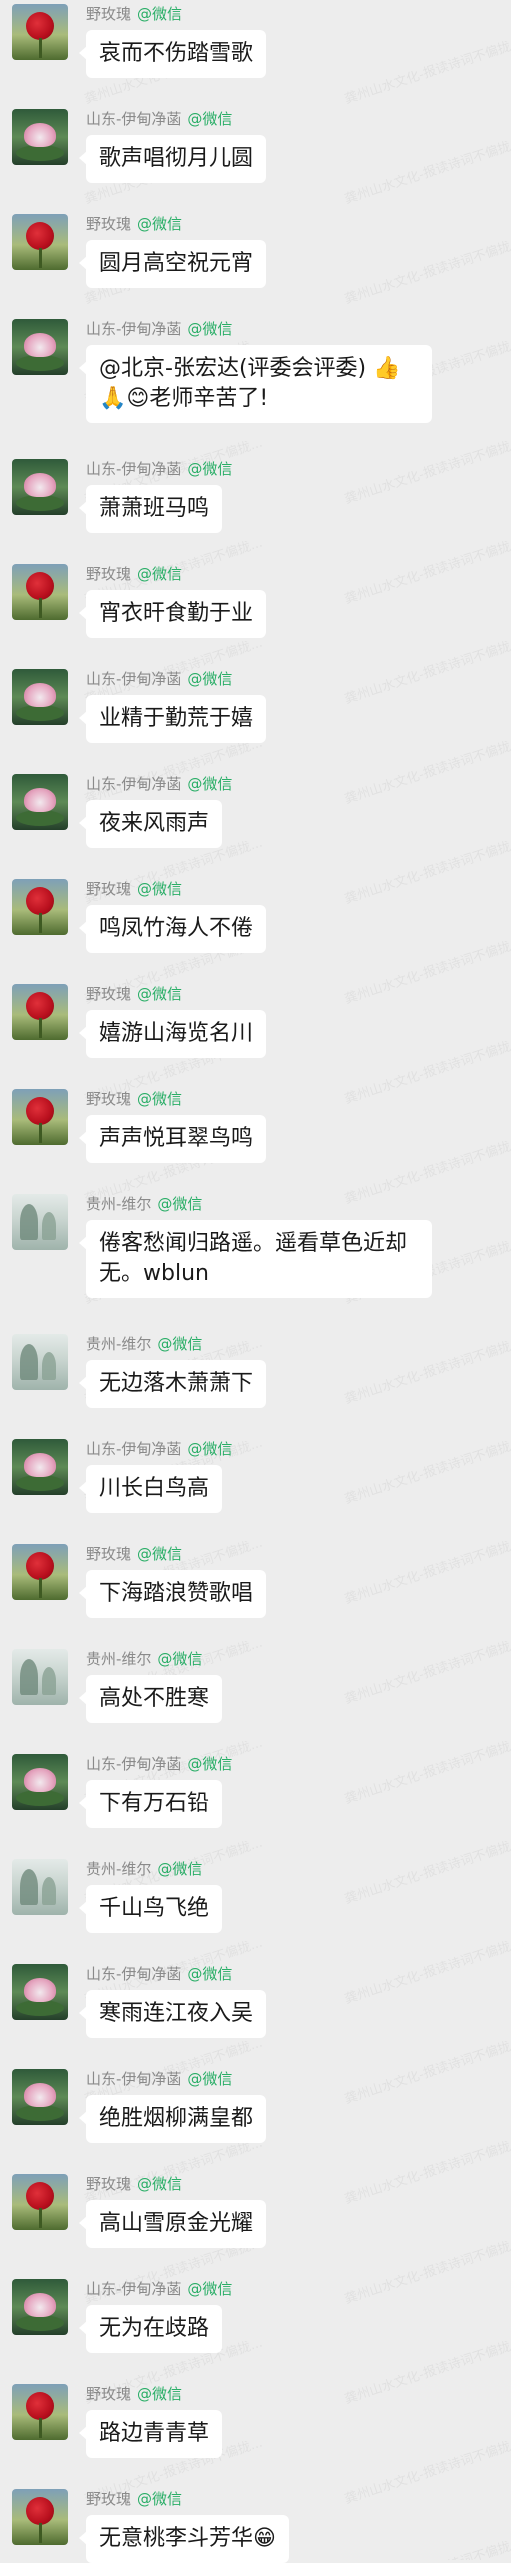 This screenshot has height=2563, width=511. I want to click on message-bubble: 川长白鸟高, so click(150, 1489).